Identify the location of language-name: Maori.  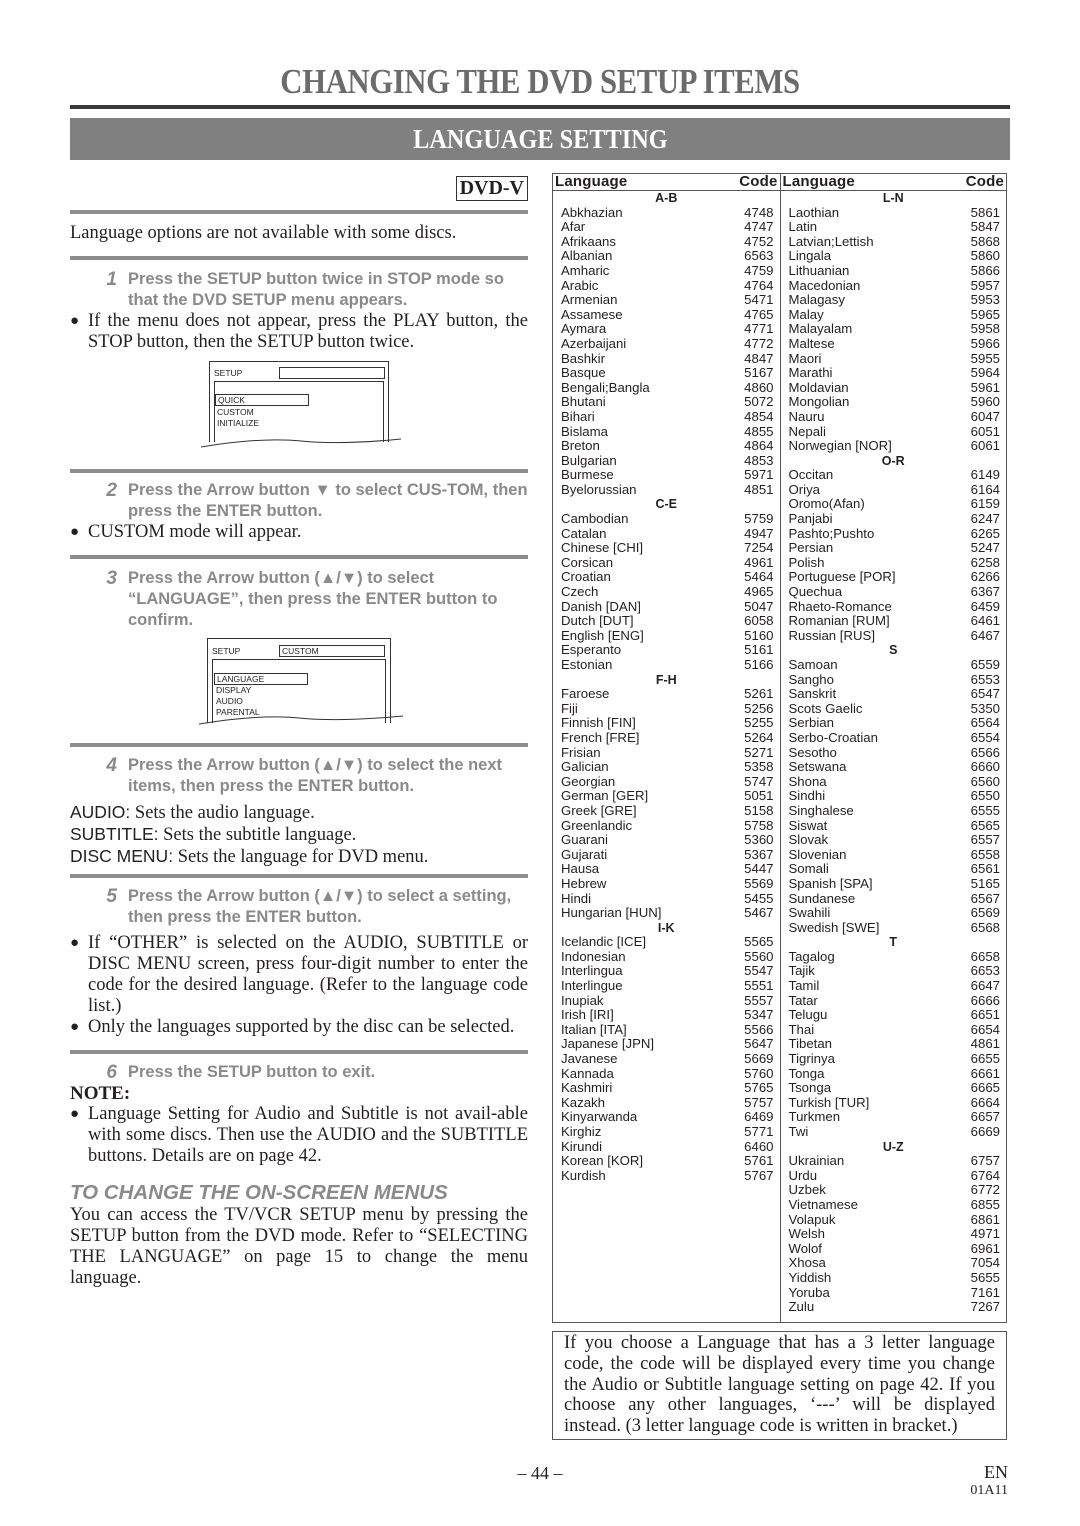
(805, 358).